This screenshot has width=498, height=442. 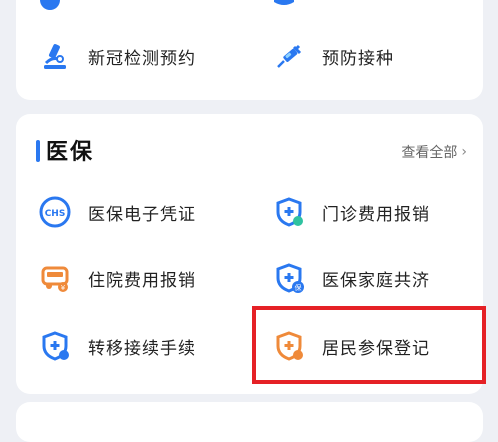 I want to click on partial-row-icon-left, so click(x=50, y=5).